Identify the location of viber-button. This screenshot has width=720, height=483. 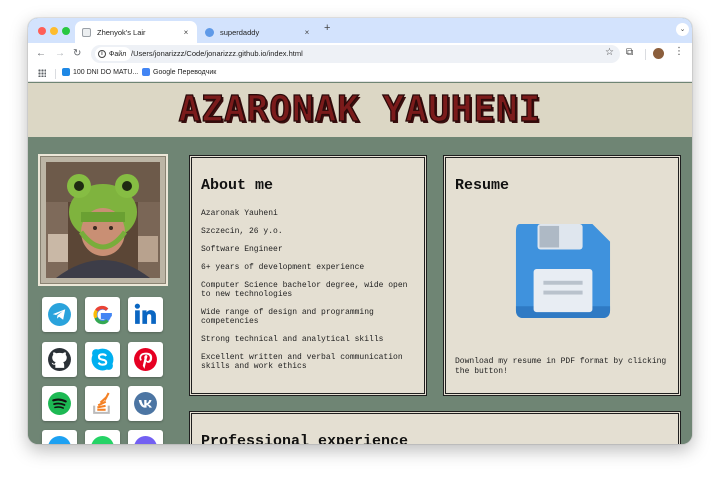
(145, 437).